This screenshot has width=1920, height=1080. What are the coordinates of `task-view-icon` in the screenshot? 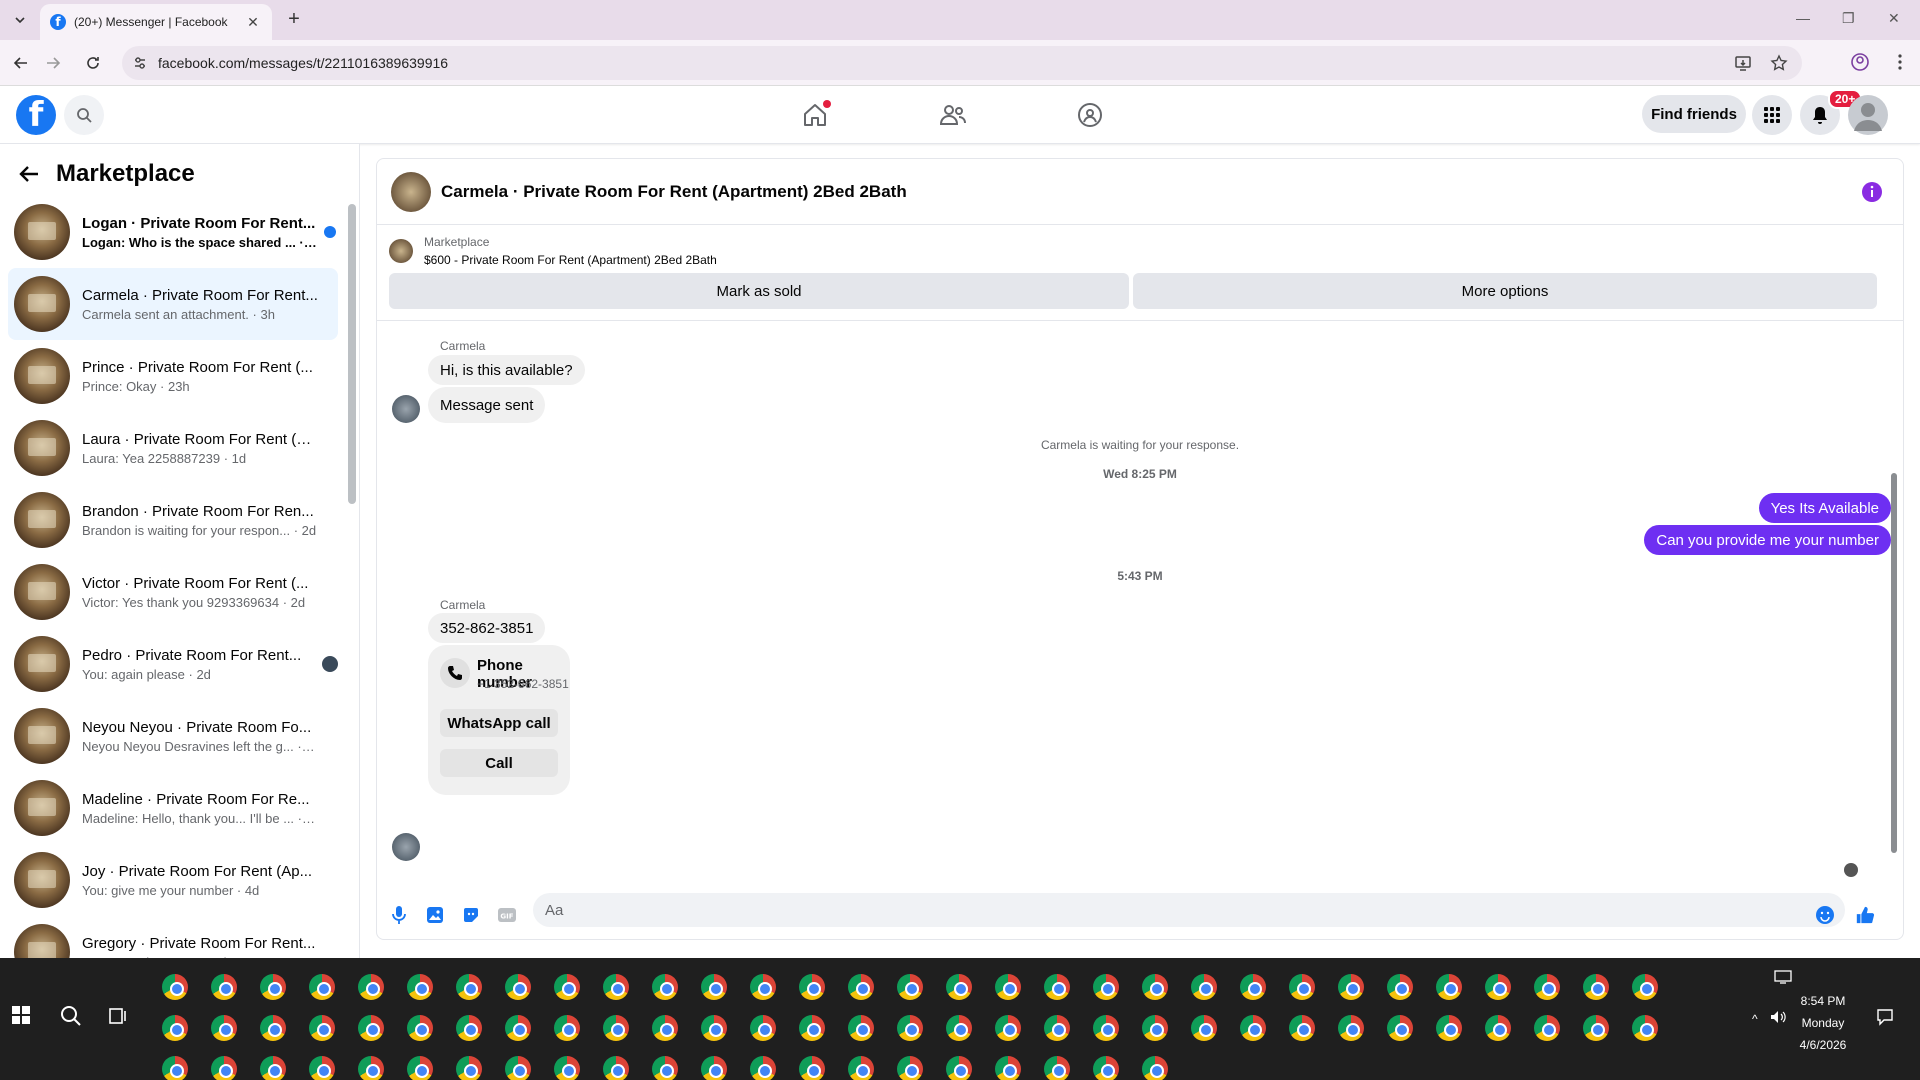 It's located at (118, 1016).